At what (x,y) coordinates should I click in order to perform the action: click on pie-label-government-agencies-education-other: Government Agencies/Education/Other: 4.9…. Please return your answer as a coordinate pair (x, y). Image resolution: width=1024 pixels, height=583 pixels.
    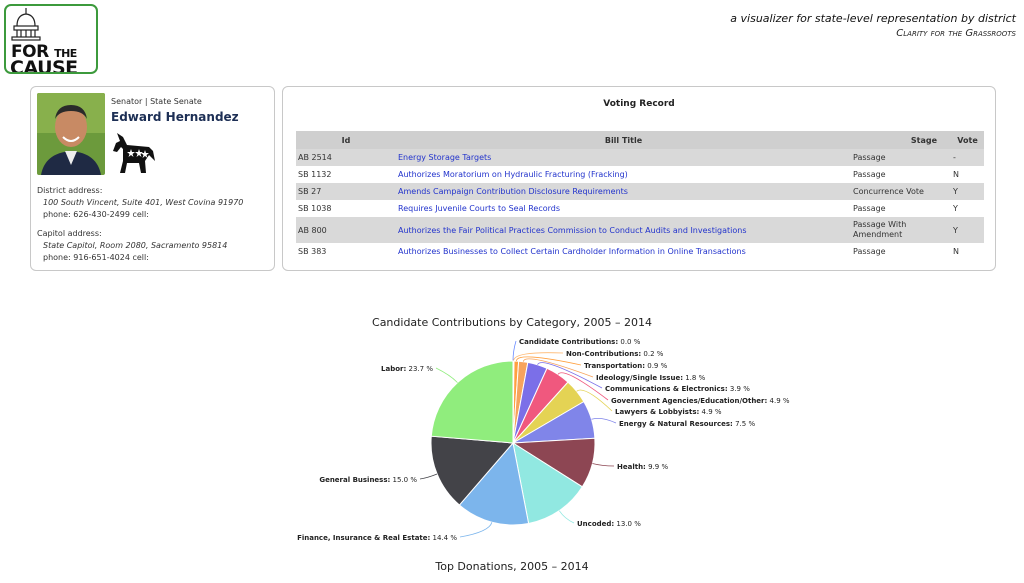
    Looking at the image, I should click on (700, 401).